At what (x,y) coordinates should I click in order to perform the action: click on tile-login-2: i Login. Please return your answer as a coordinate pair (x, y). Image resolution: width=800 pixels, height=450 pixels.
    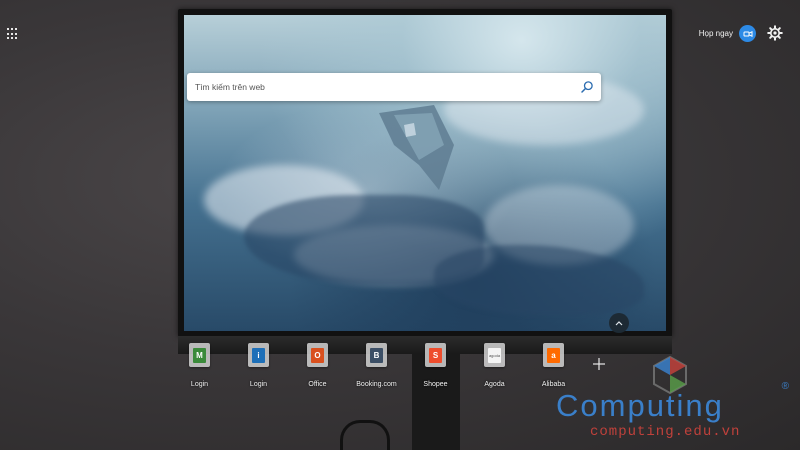
    Looking at the image, I should click on (258, 365).